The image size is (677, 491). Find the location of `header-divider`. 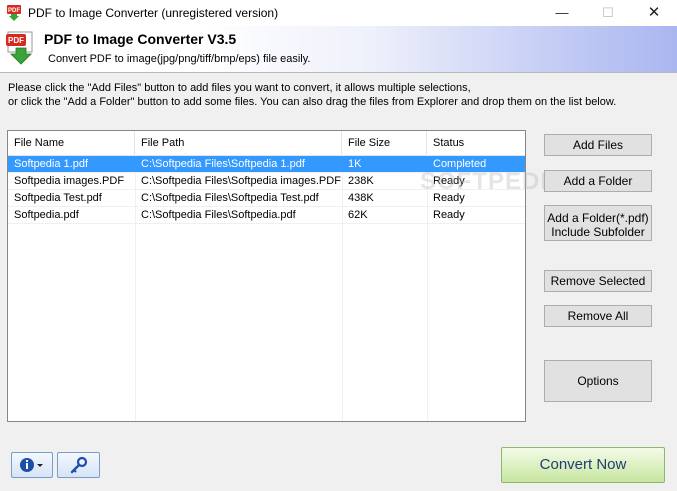

header-divider is located at coordinates (338, 72).